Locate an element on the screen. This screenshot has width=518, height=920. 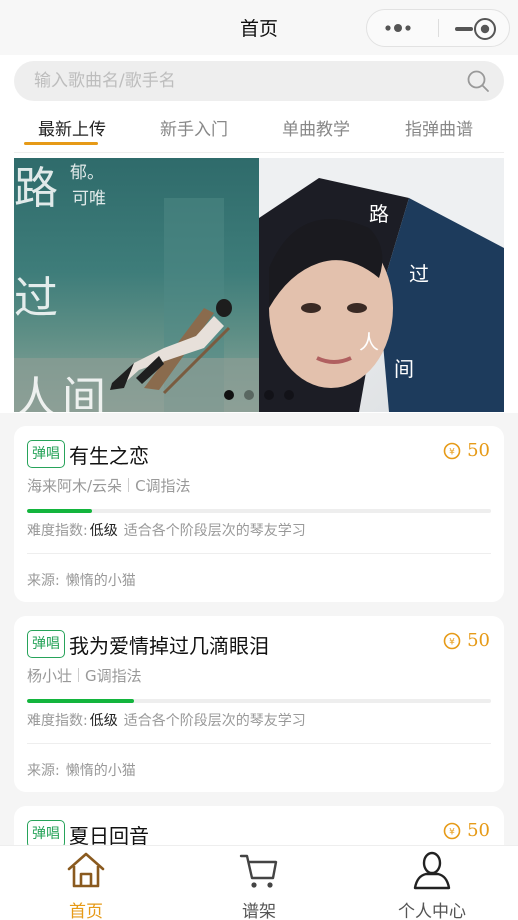
banner-left-char-1: 路 is located at coordinates (36, 188).